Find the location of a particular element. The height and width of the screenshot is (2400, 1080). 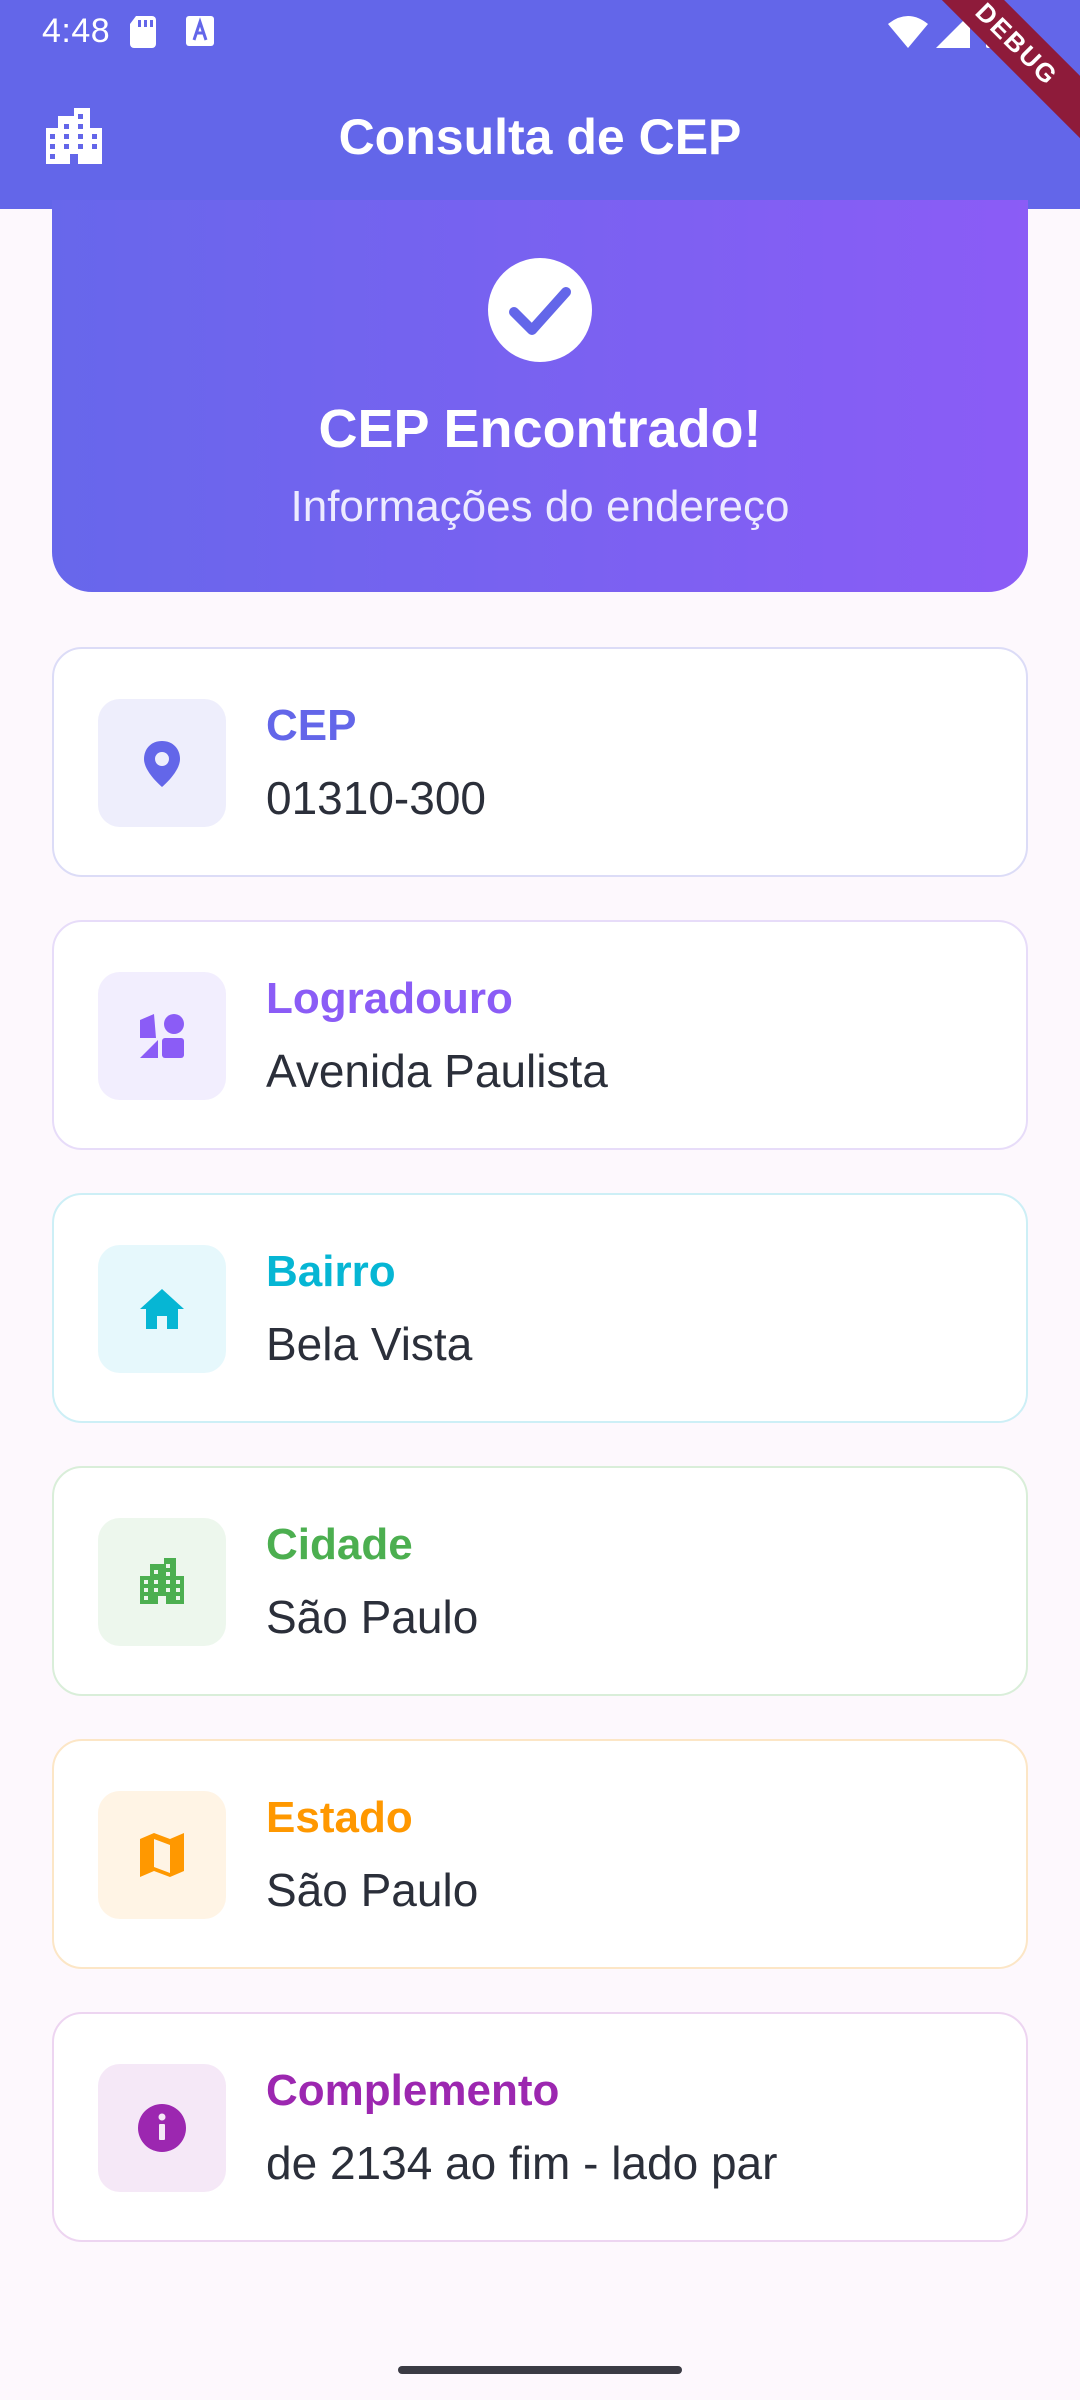

interests-icon is located at coordinates (162, 1036).